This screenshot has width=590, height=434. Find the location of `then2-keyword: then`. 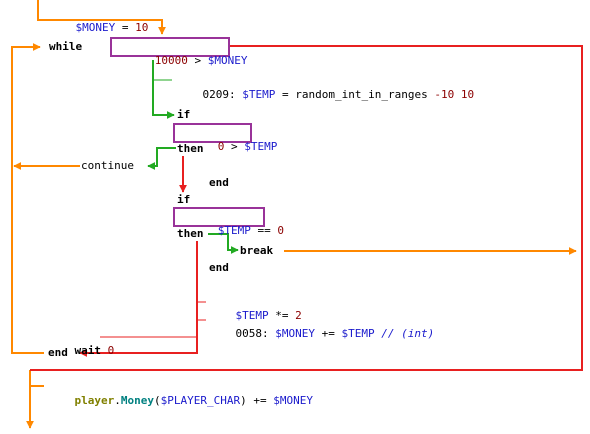

then2-keyword: then is located at coordinates (190, 233).